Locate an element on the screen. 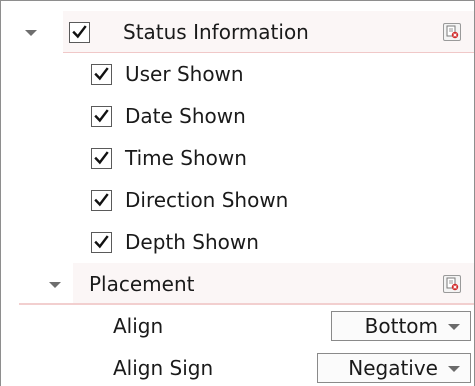 The height and width of the screenshot is (386, 475). align-dropdown: Bottom is located at coordinates (401, 326).